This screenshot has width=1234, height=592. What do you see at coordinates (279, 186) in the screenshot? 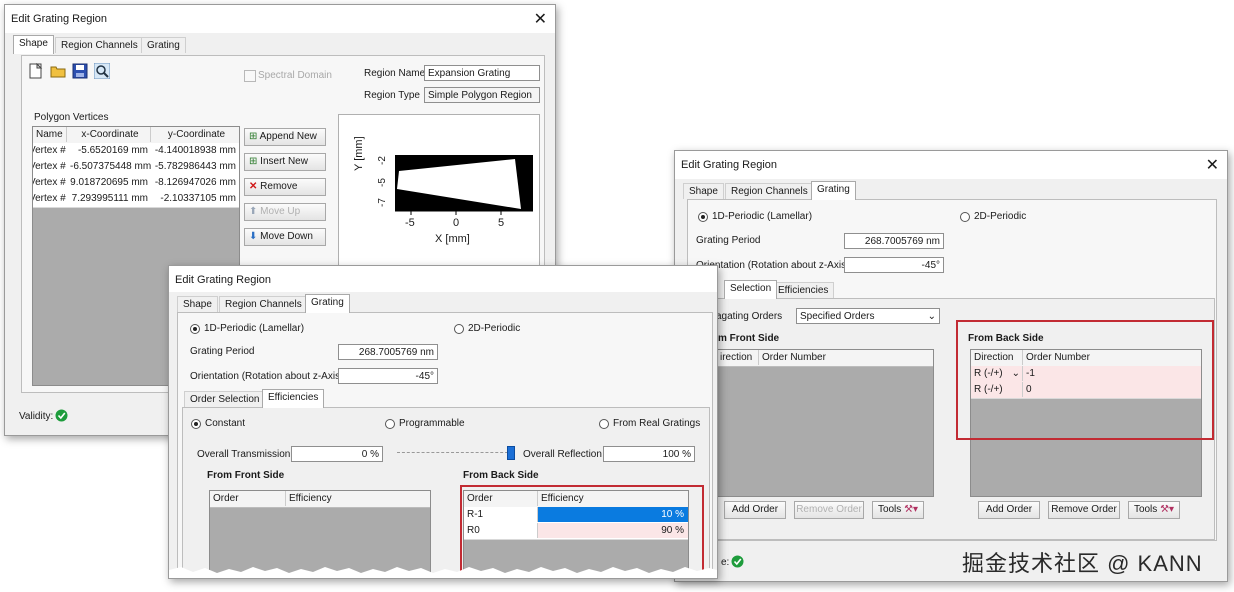
I see `remove-label: Remove` at bounding box center [279, 186].